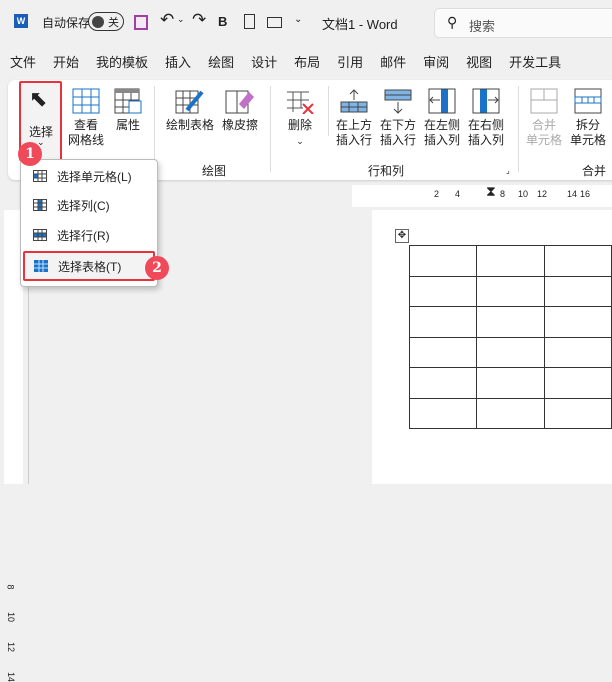 The height and width of the screenshot is (682, 612). Describe the element at coordinates (66, 63) in the screenshot. I see `tab-home: 开始` at that location.